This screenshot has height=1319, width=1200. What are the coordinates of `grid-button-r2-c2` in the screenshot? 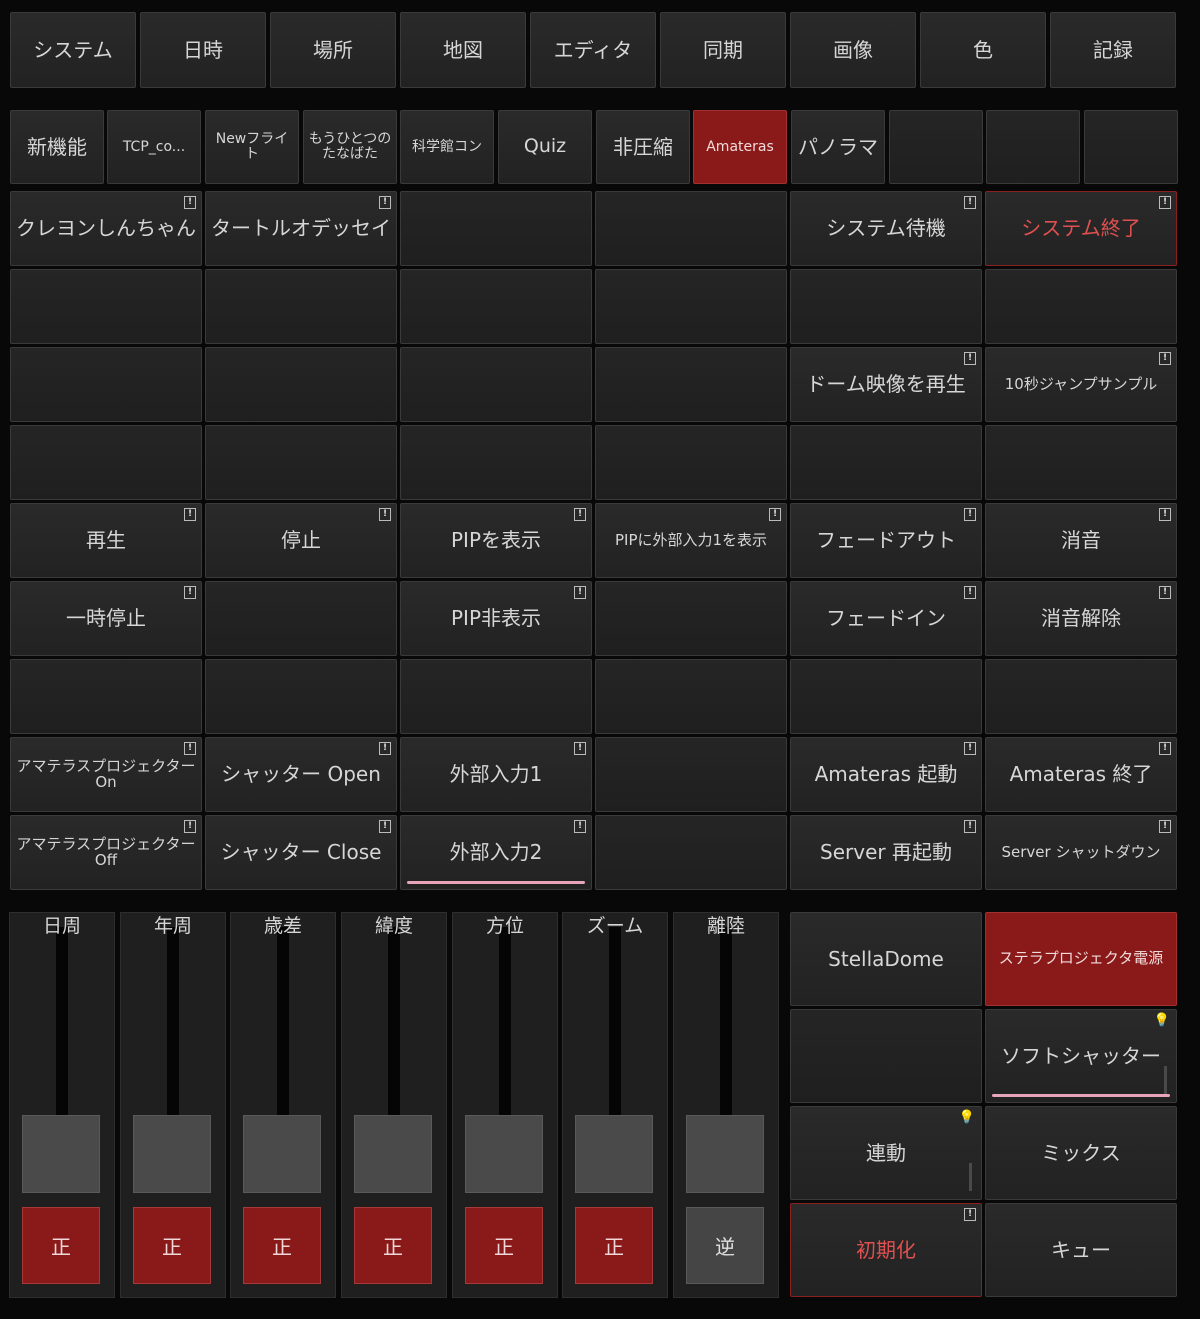 It's located at (301, 306).